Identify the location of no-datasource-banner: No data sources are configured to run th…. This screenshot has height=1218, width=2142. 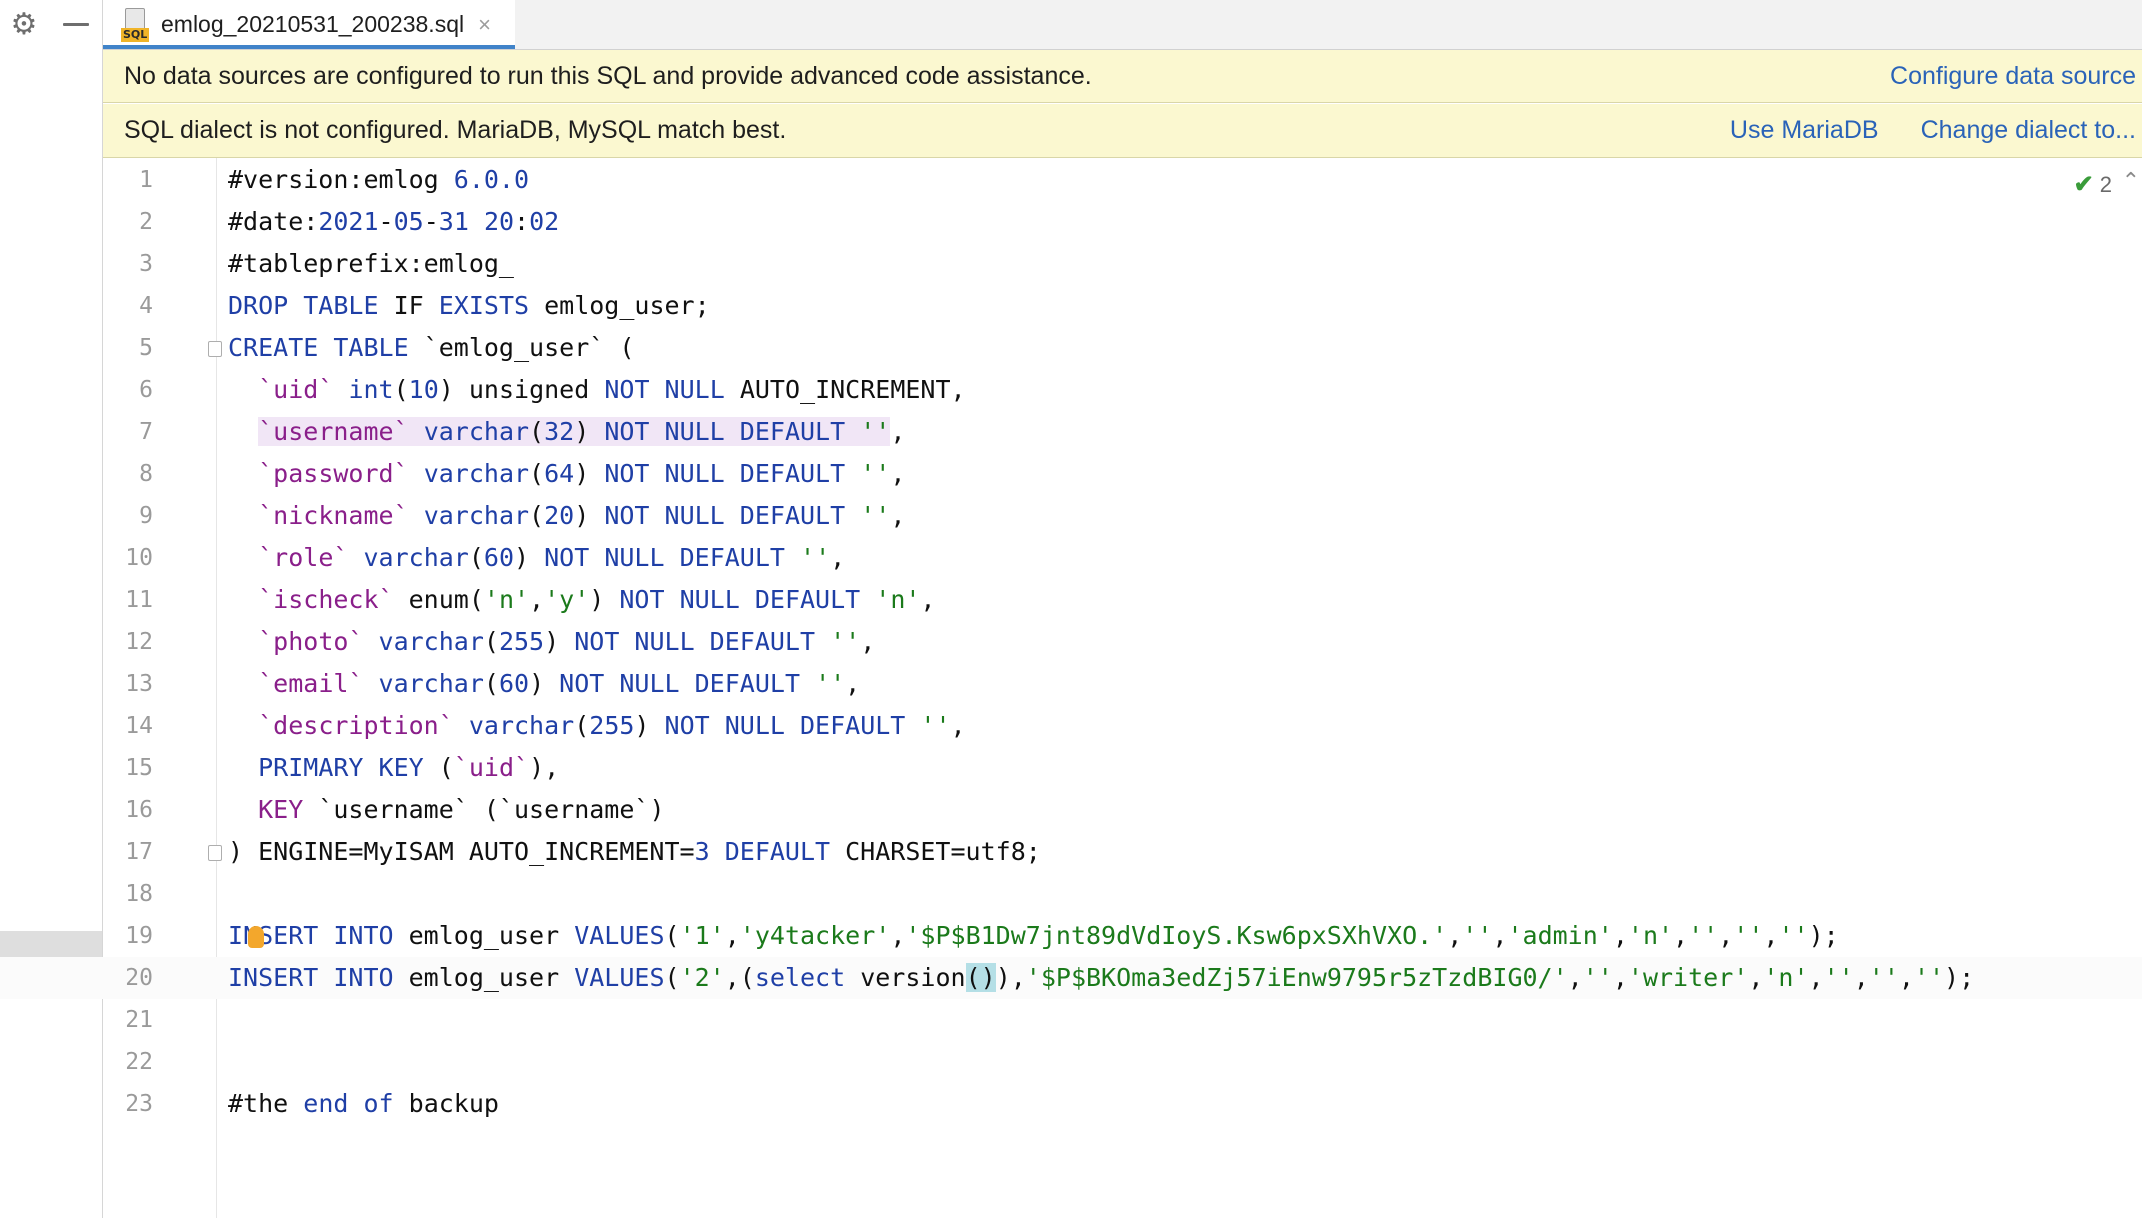
(1122, 76).